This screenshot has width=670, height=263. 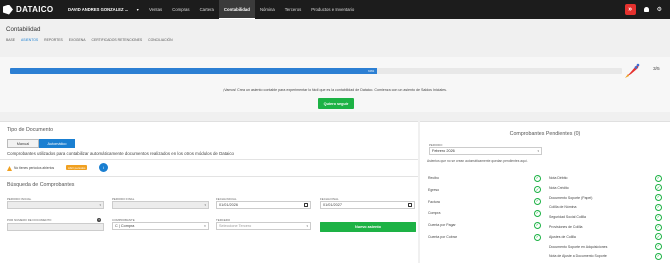 What do you see at coordinates (332, 9) in the screenshot?
I see `nav-productos-inventario: Productos e Inventario` at bounding box center [332, 9].